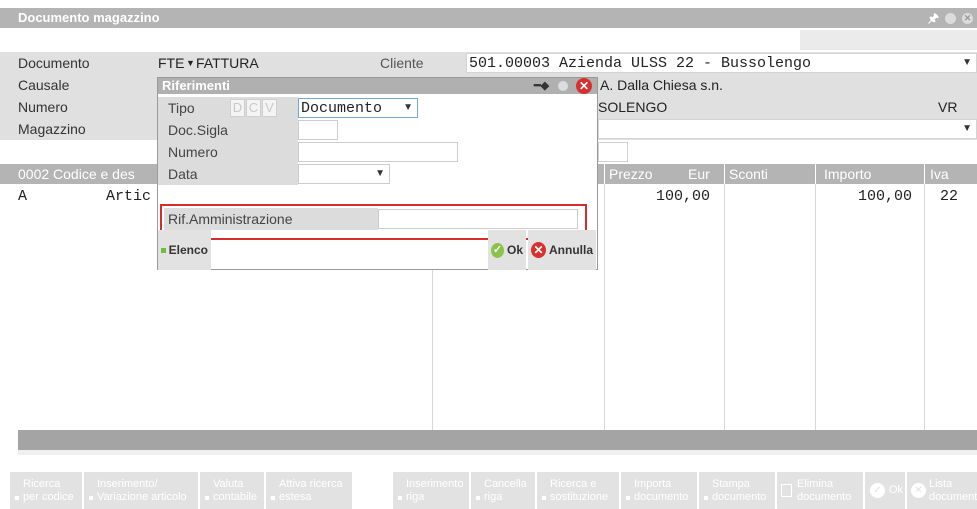 This screenshot has width=977, height=509. I want to click on lista-documenti-button: ✕ Lista documenti, so click(942, 490).